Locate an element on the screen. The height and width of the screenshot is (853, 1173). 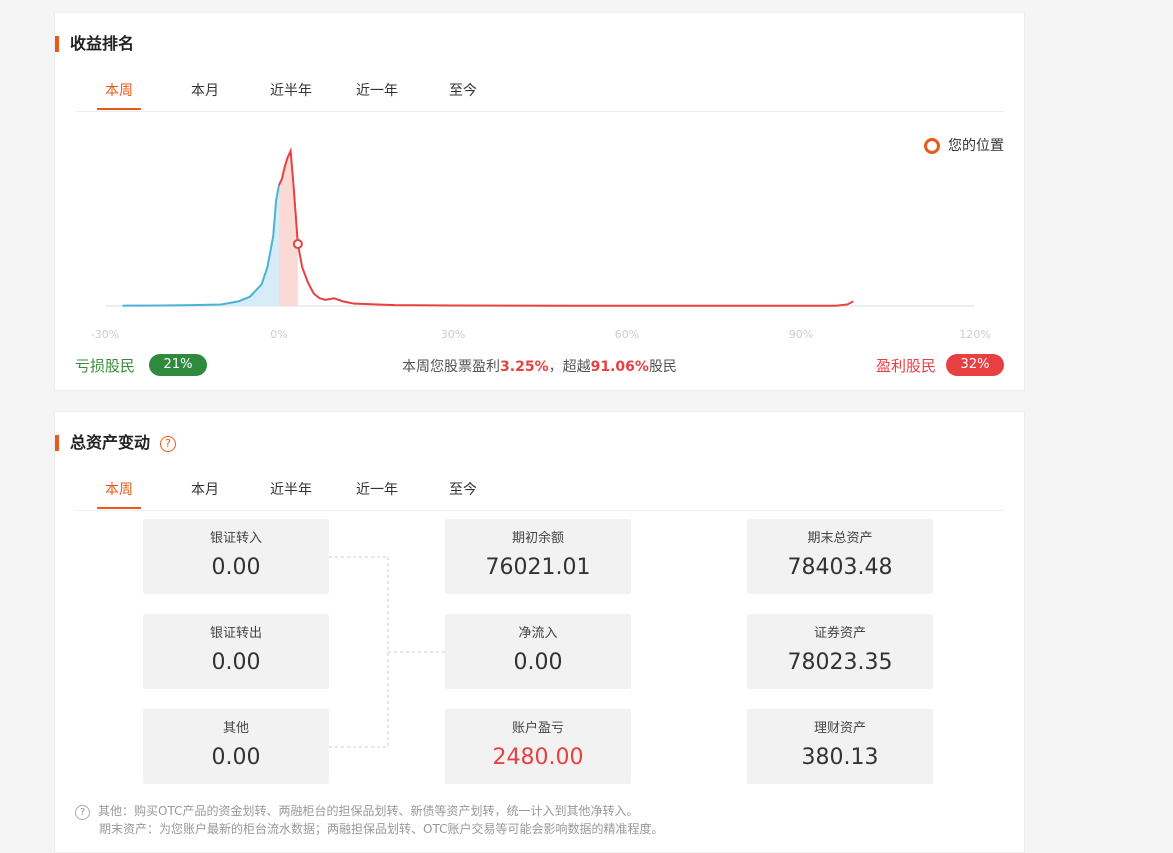
summary-return: 3.25% is located at coordinates (524, 367).